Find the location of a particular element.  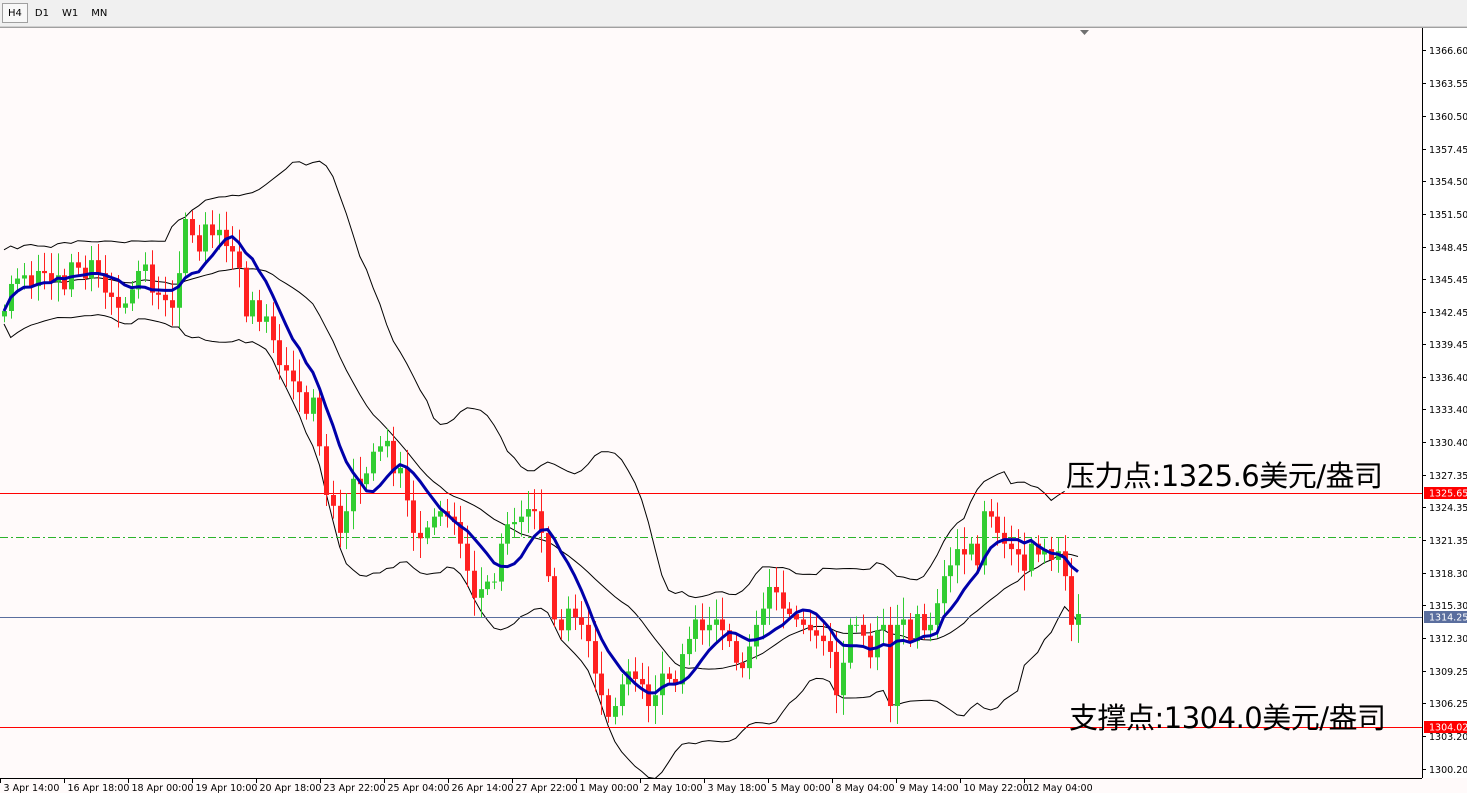

time-tick-label: 2 May 10:00 is located at coordinates (673, 788).